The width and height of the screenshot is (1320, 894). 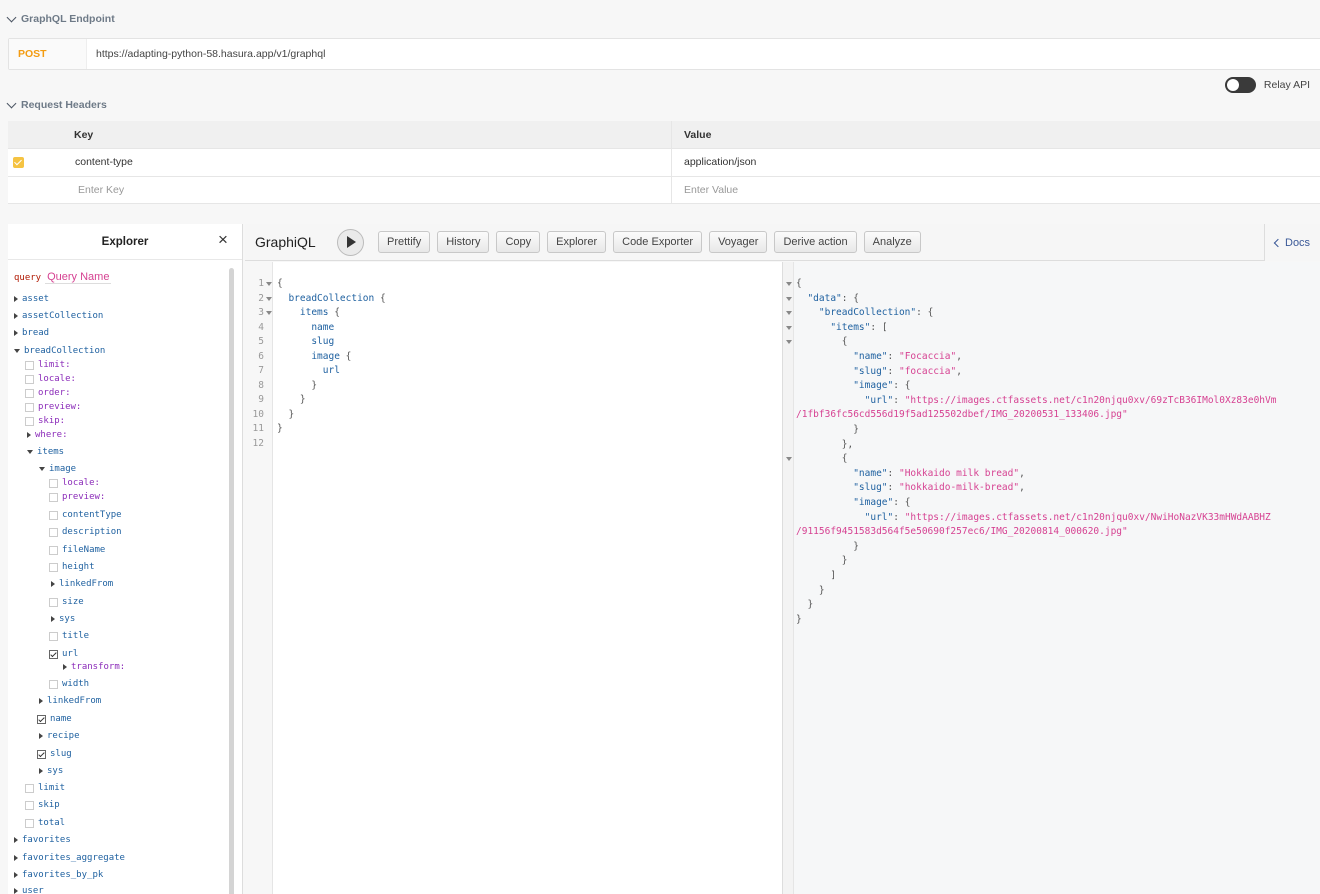 What do you see at coordinates (45, 788) in the screenshot?
I see `explorer-item: limit` at bounding box center [45, 788].